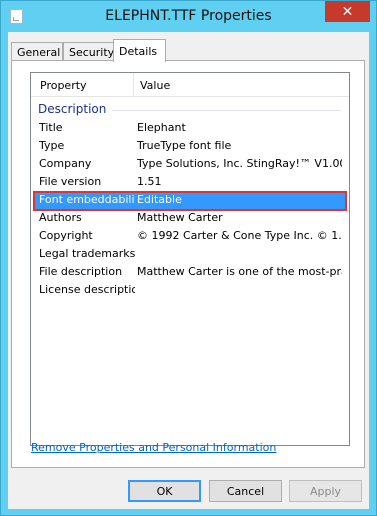 The height and width of the screenshot is (516, 377). Describe the element at coordinates (70, 181) in the screenshot. I see `property-name: File version` at that location.